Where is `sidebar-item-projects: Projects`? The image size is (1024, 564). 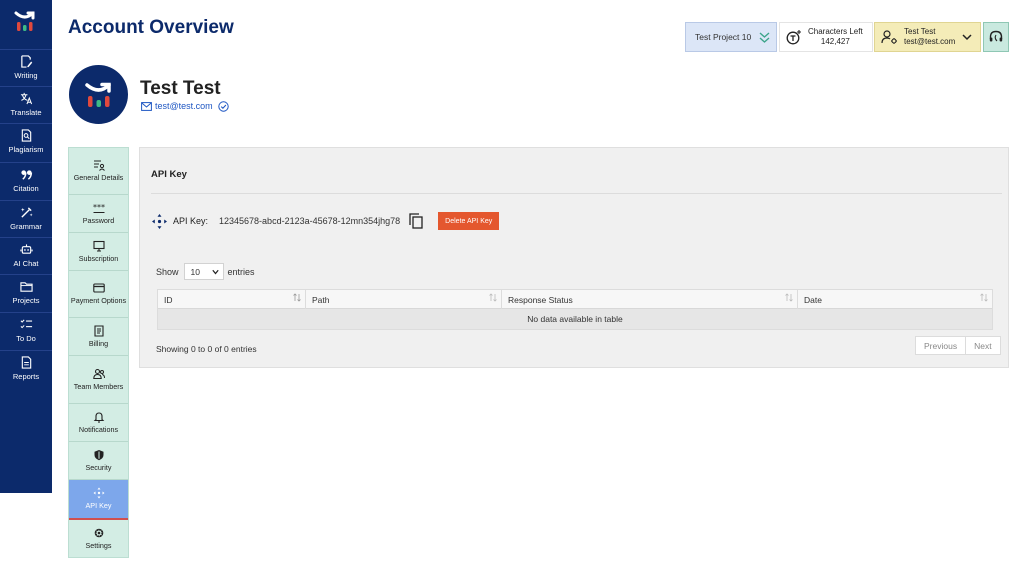
sidebar-item-projects: Projects is located at coordinates (26, 292).